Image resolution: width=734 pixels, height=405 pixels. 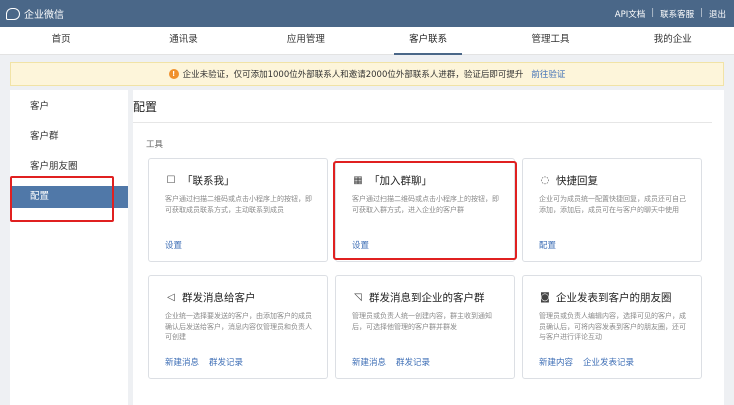 I want to click on page-title: 配置, so click(x=145, y=107).